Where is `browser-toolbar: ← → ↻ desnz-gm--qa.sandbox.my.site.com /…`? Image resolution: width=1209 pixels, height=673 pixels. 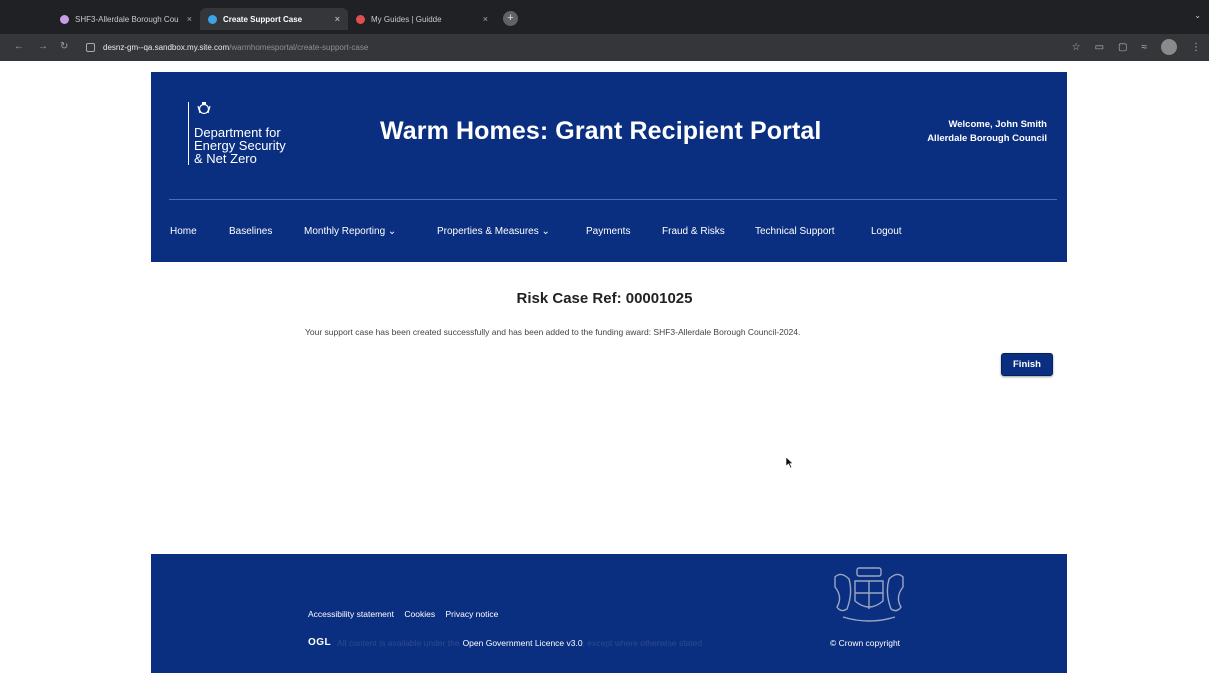
browser-toolbar: ← → ↻ desnz-gm--qa.sandbox.my.site.com /… is located at coordinates (604, 47).